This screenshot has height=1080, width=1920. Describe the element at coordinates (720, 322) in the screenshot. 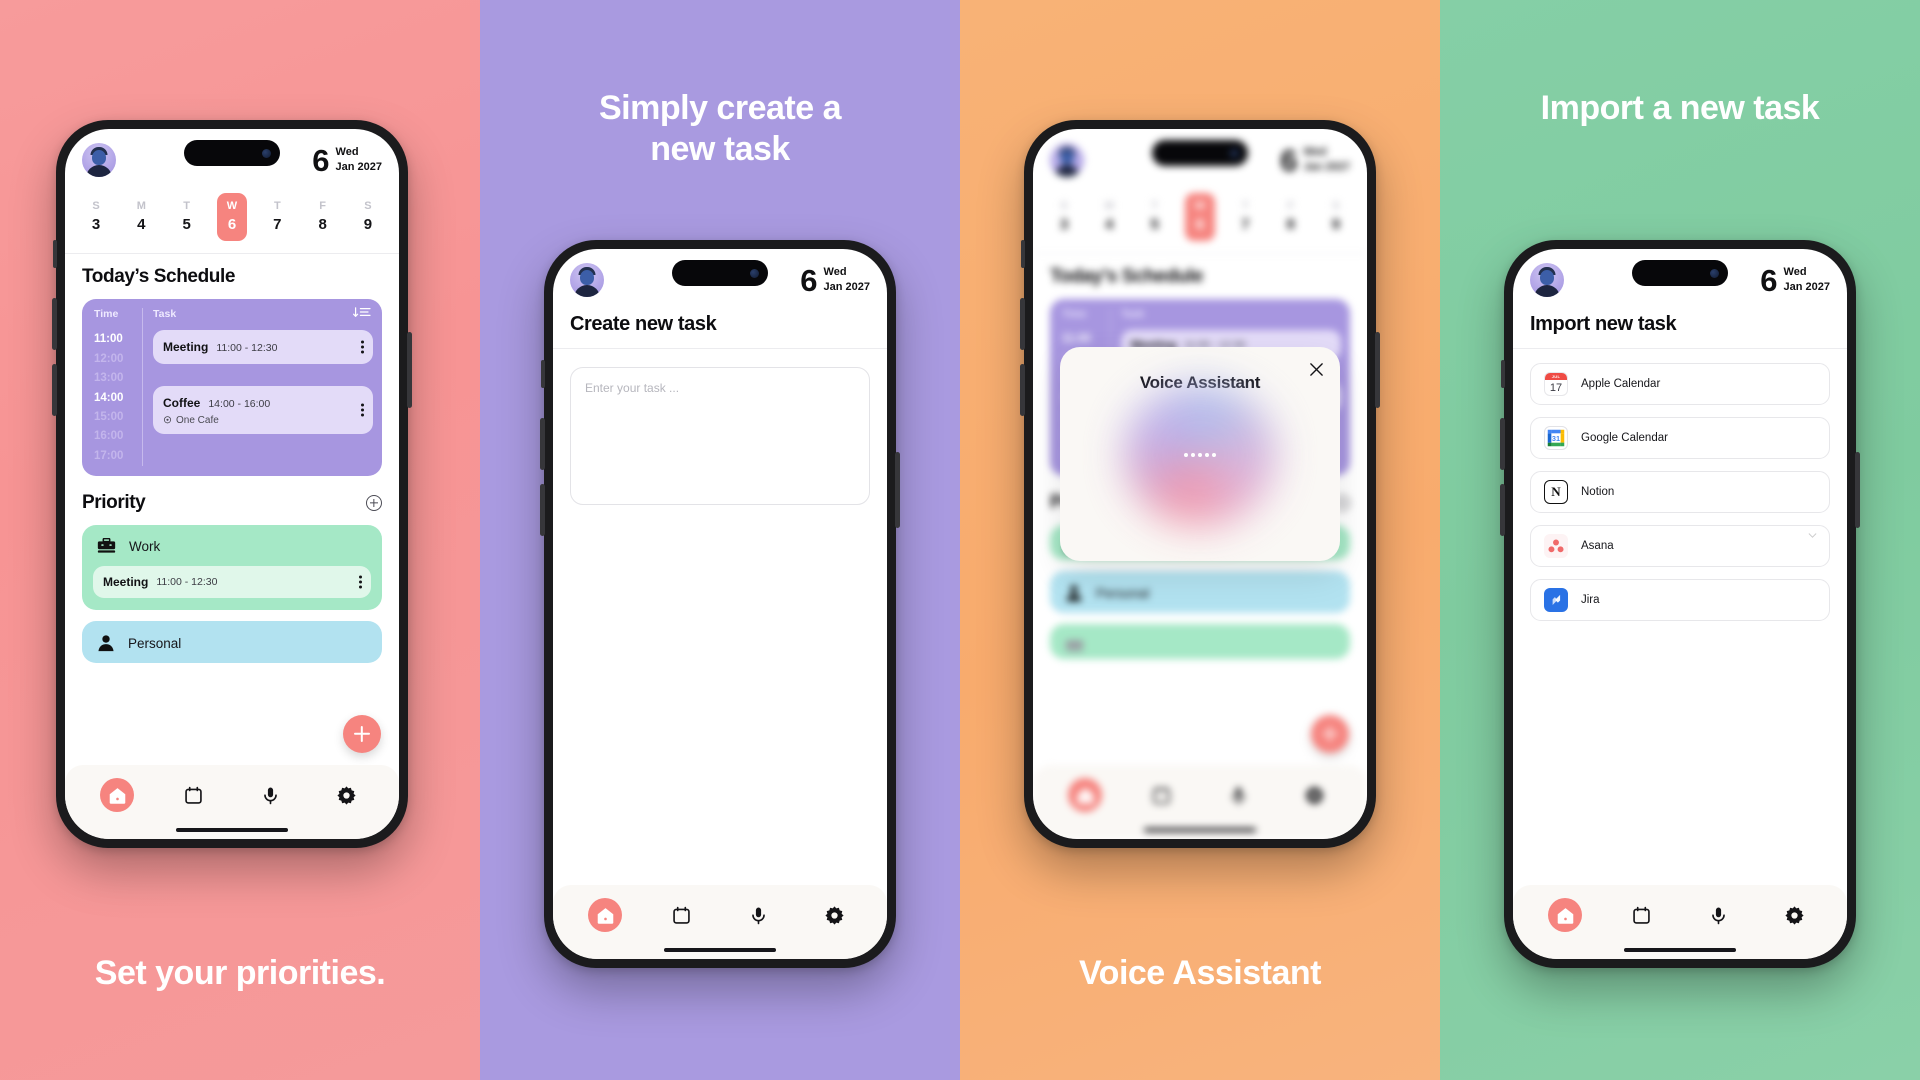

I see `create-task-header: Create new task` at that location.